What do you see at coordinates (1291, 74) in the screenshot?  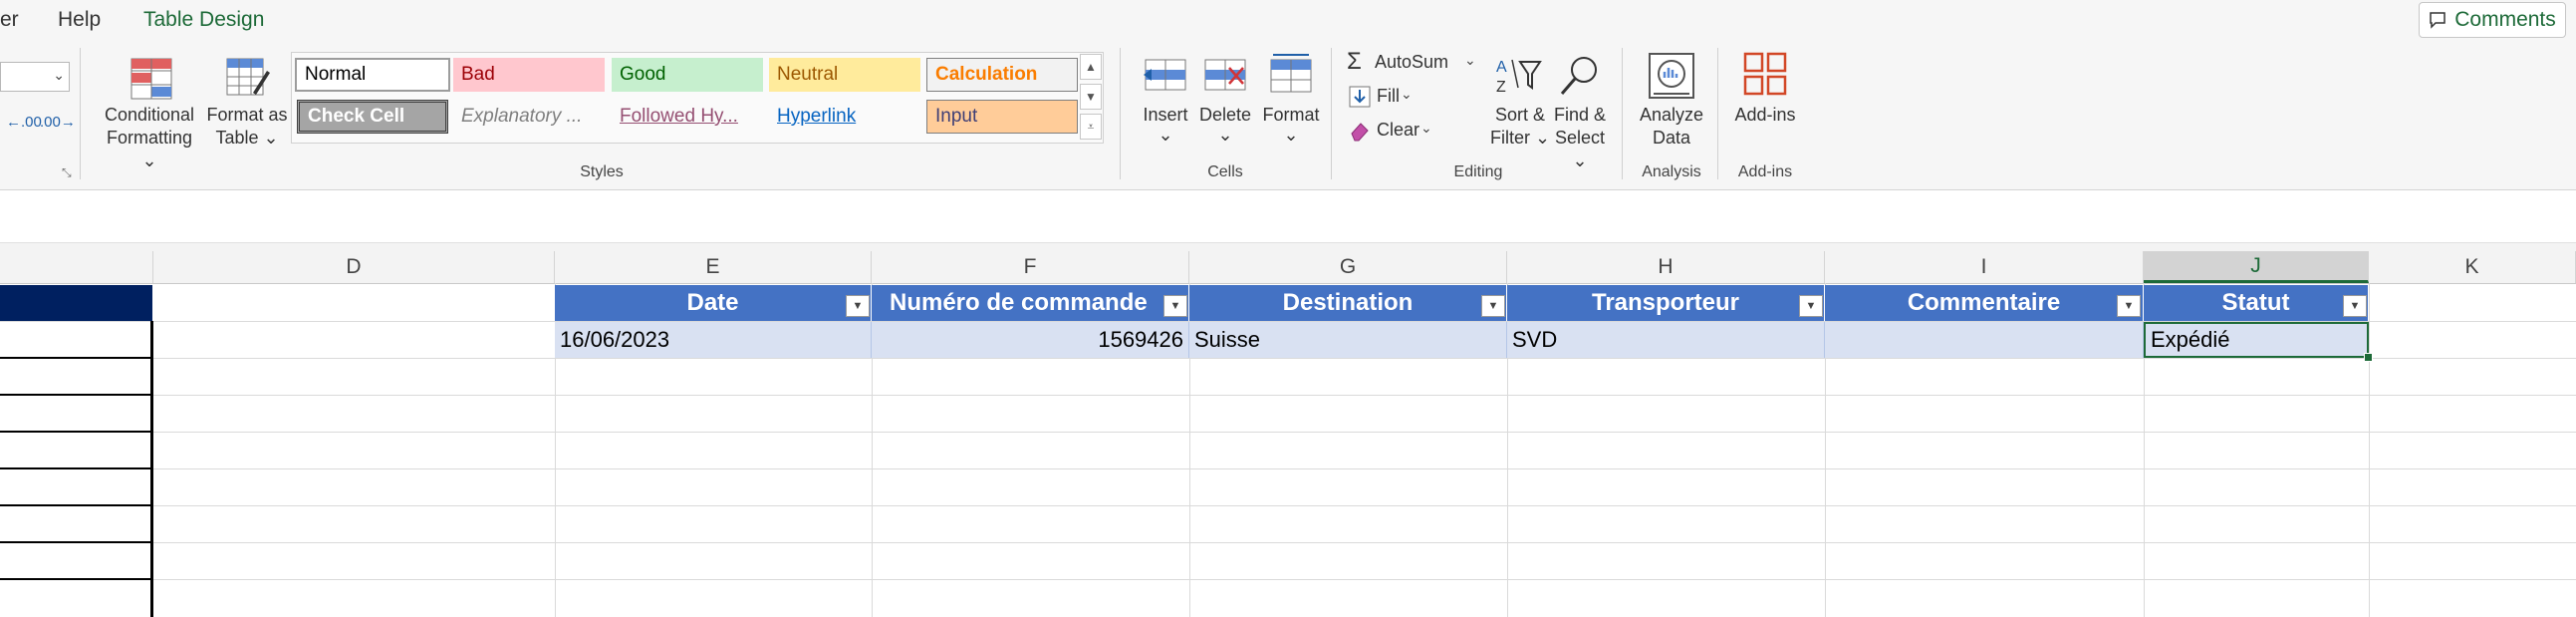 I see `format-cells-icon` at bounding box center [1291, 74].